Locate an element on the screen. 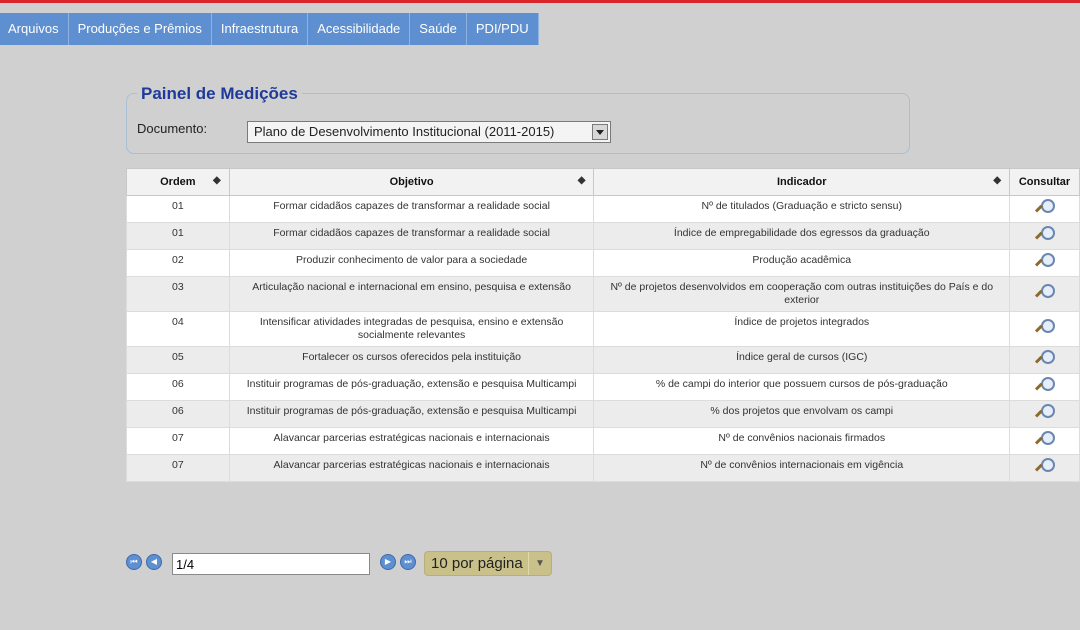 Image resolution: width=1080 pixels, height=630 pixels. column-header-objetivo-label: Objetivo is located at coordinates (411, 182).